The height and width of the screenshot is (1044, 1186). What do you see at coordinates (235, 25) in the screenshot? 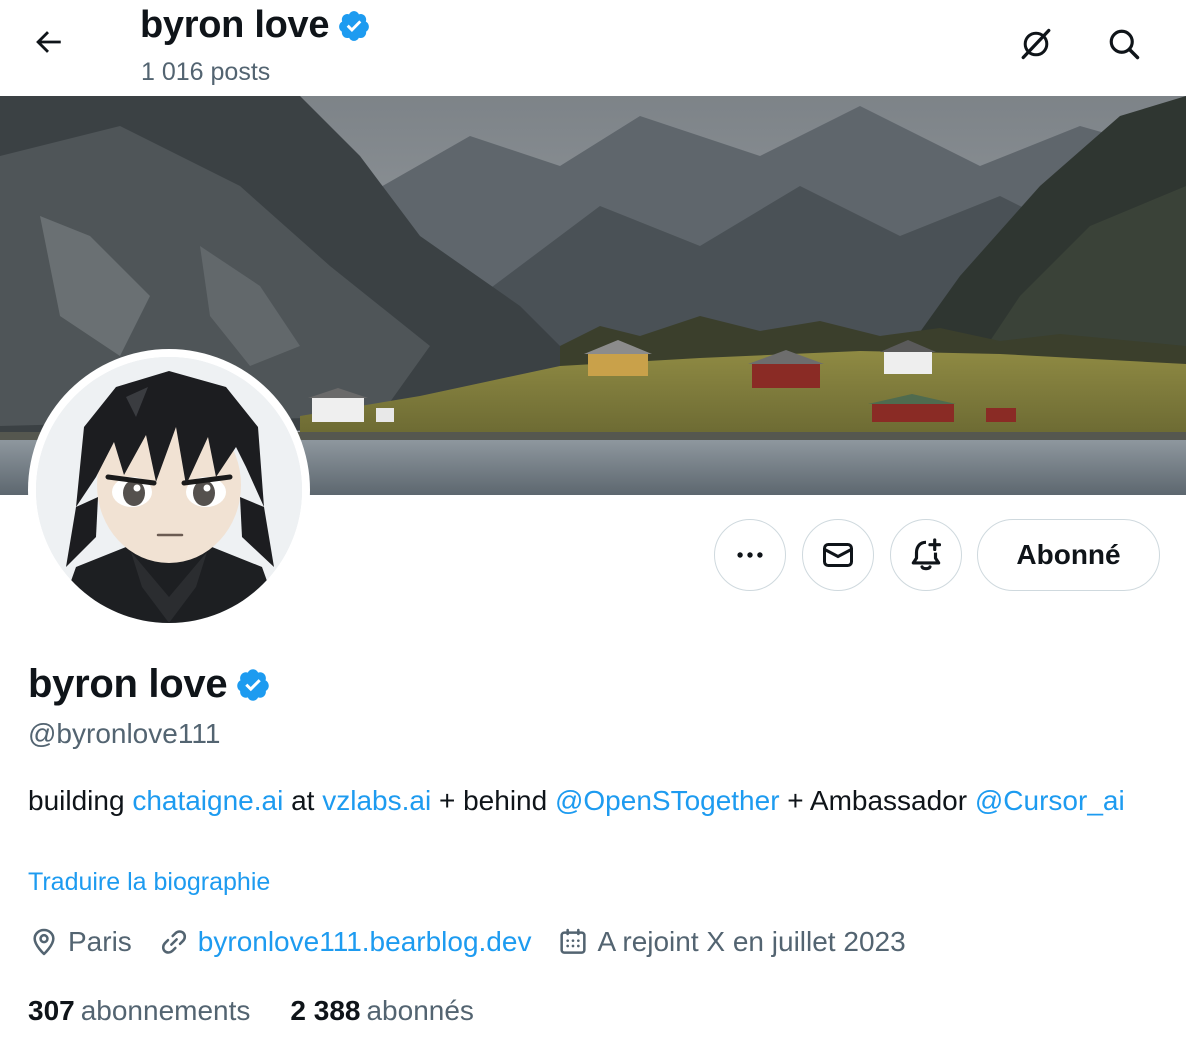
I see `header-display-name: byron love` at bounding box center [235, 25].